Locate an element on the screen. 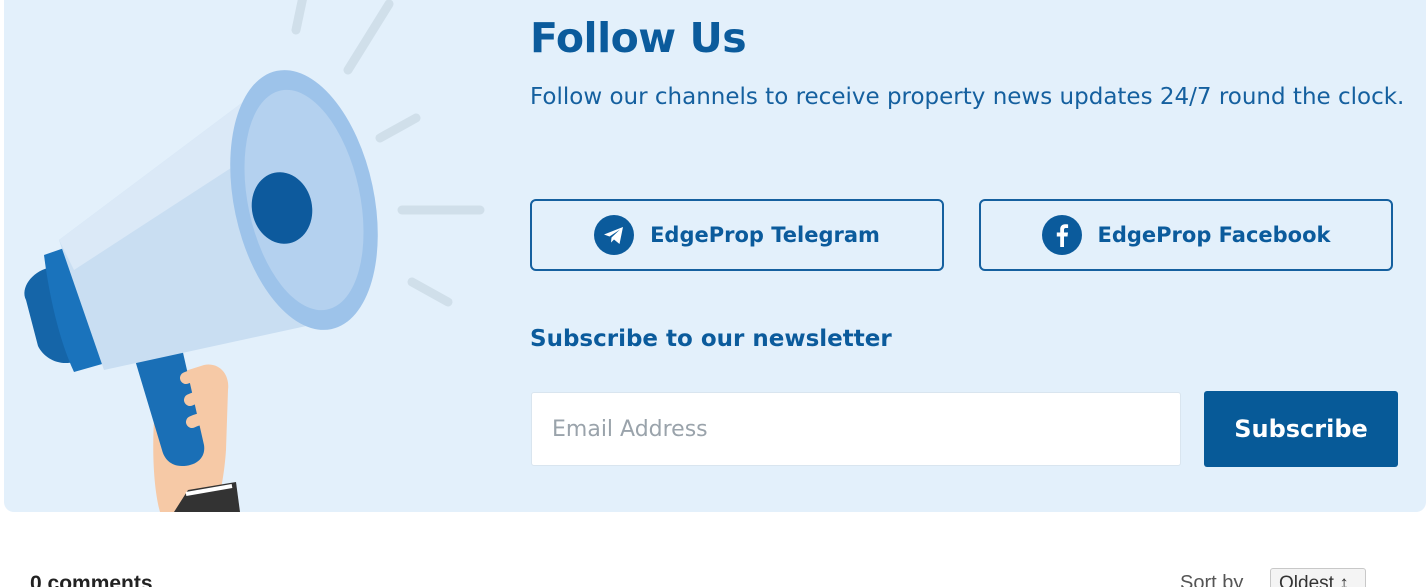  facebook-icon is located at coordinates (1061, 235).